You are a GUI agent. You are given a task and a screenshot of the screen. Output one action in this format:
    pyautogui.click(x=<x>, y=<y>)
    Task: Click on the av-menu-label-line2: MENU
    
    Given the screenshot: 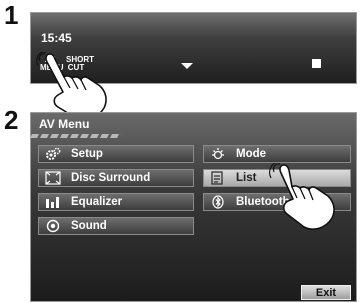 What is the action you would take?
    pyautogui.click(x=52, y=67)
    